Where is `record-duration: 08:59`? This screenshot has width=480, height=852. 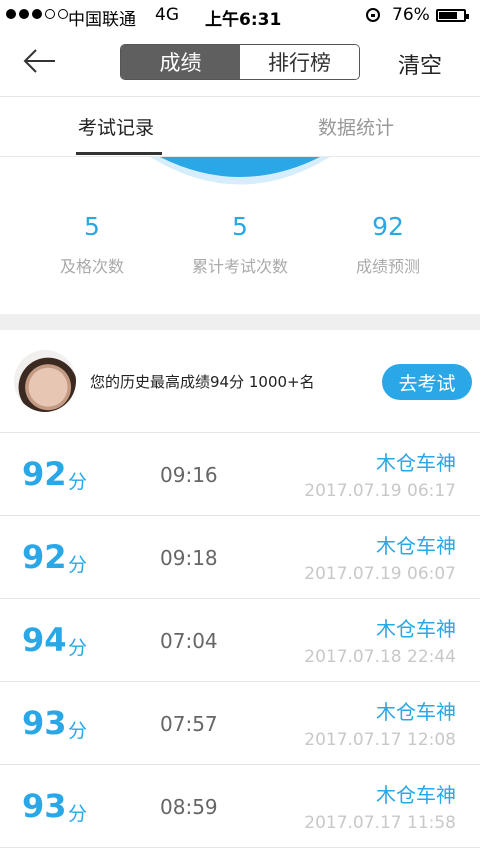
record-duration: 08:59 is located at coordinates (189, 807).